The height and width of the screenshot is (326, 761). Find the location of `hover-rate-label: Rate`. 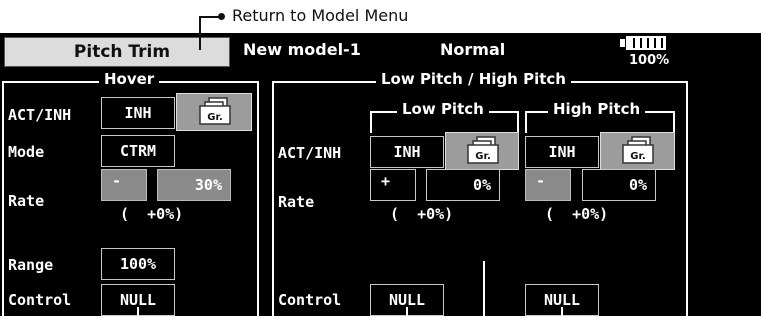

hover-rate-label: Rate is located at coordinates (26, 201).